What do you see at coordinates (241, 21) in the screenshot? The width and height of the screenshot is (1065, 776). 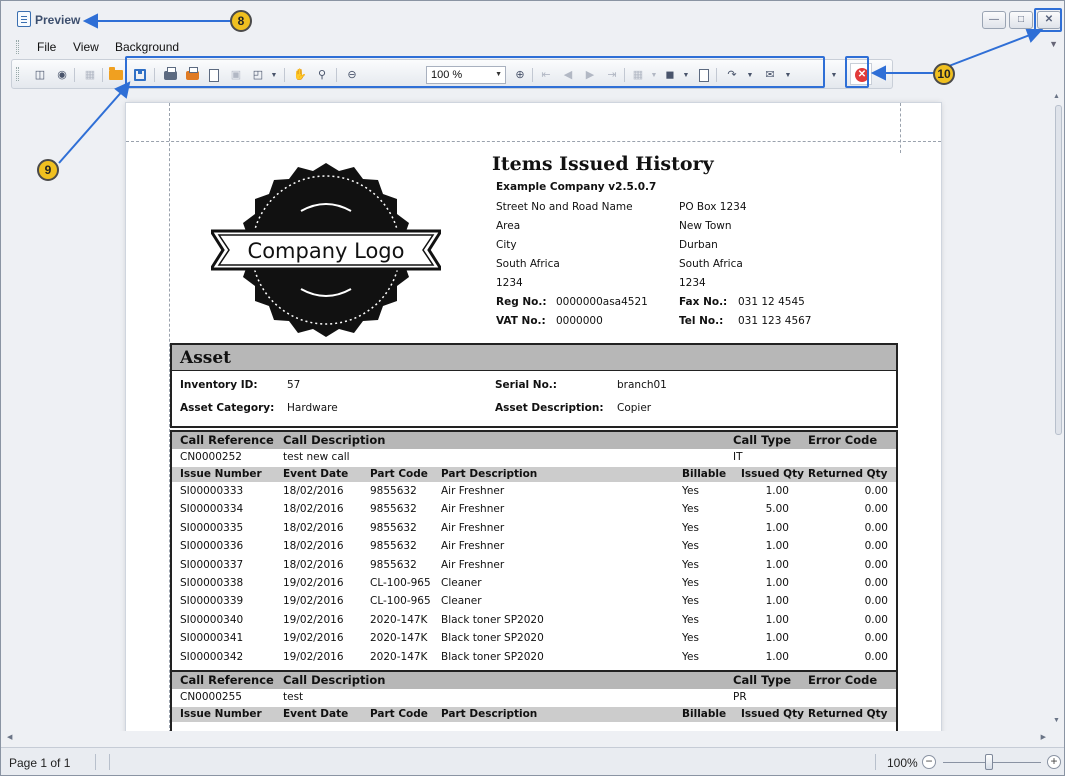 I see `annotation-badge: 8` at bounding box center [241, 21].